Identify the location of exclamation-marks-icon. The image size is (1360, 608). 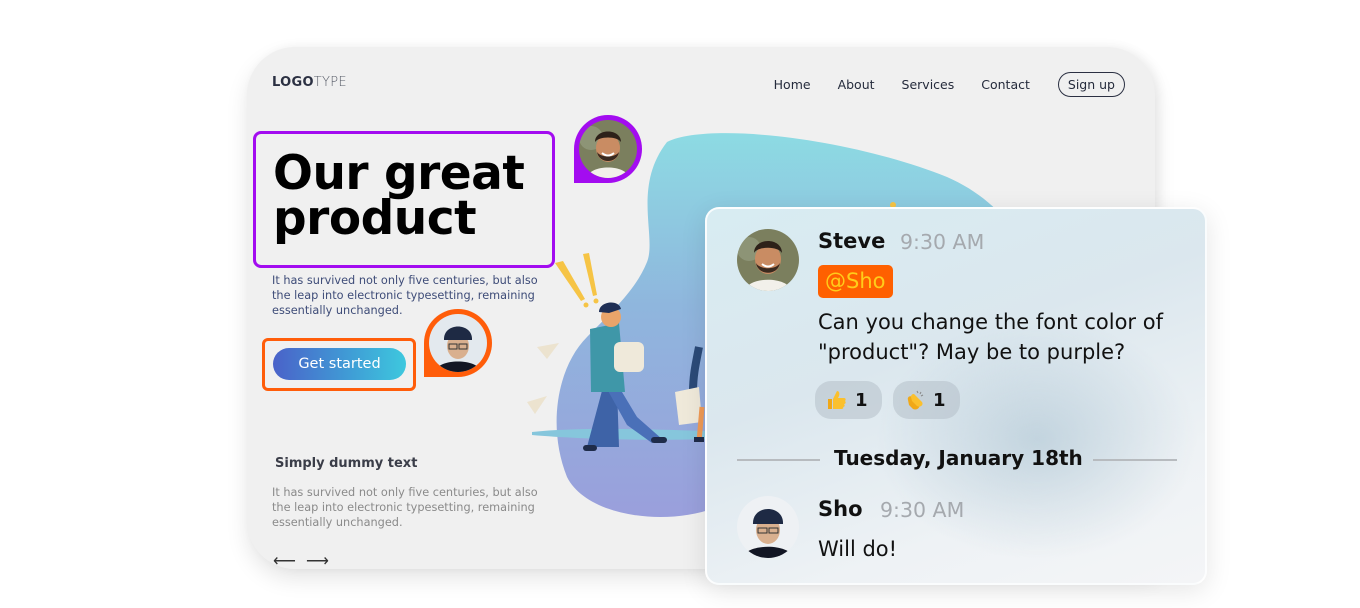
(577, 280).